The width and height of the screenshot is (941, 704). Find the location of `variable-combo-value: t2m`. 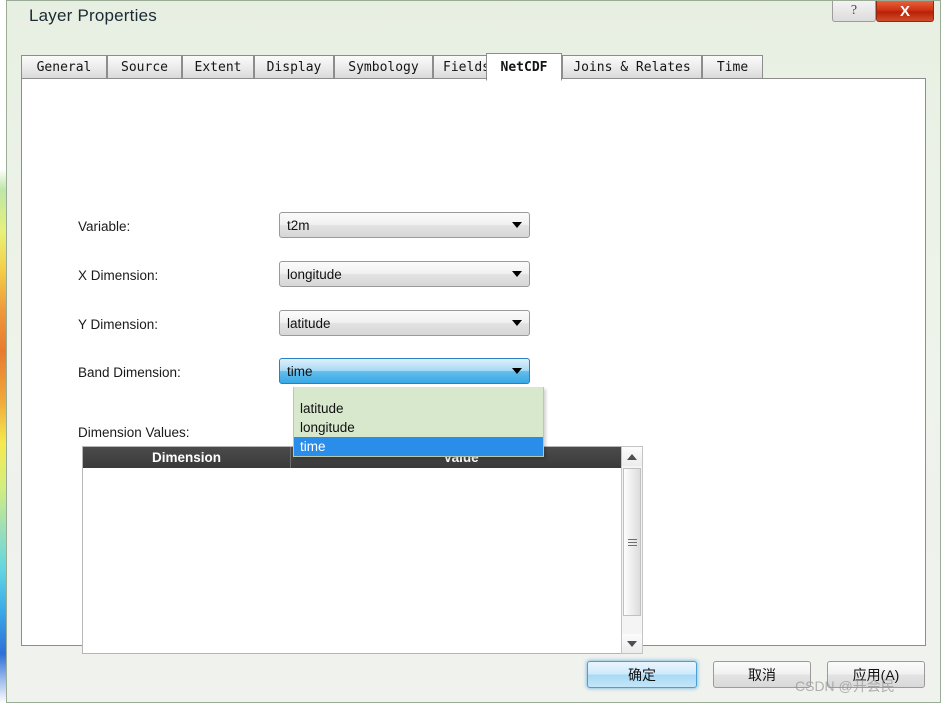

variable-combo-value: t2m is located at coordinates (298, 225).